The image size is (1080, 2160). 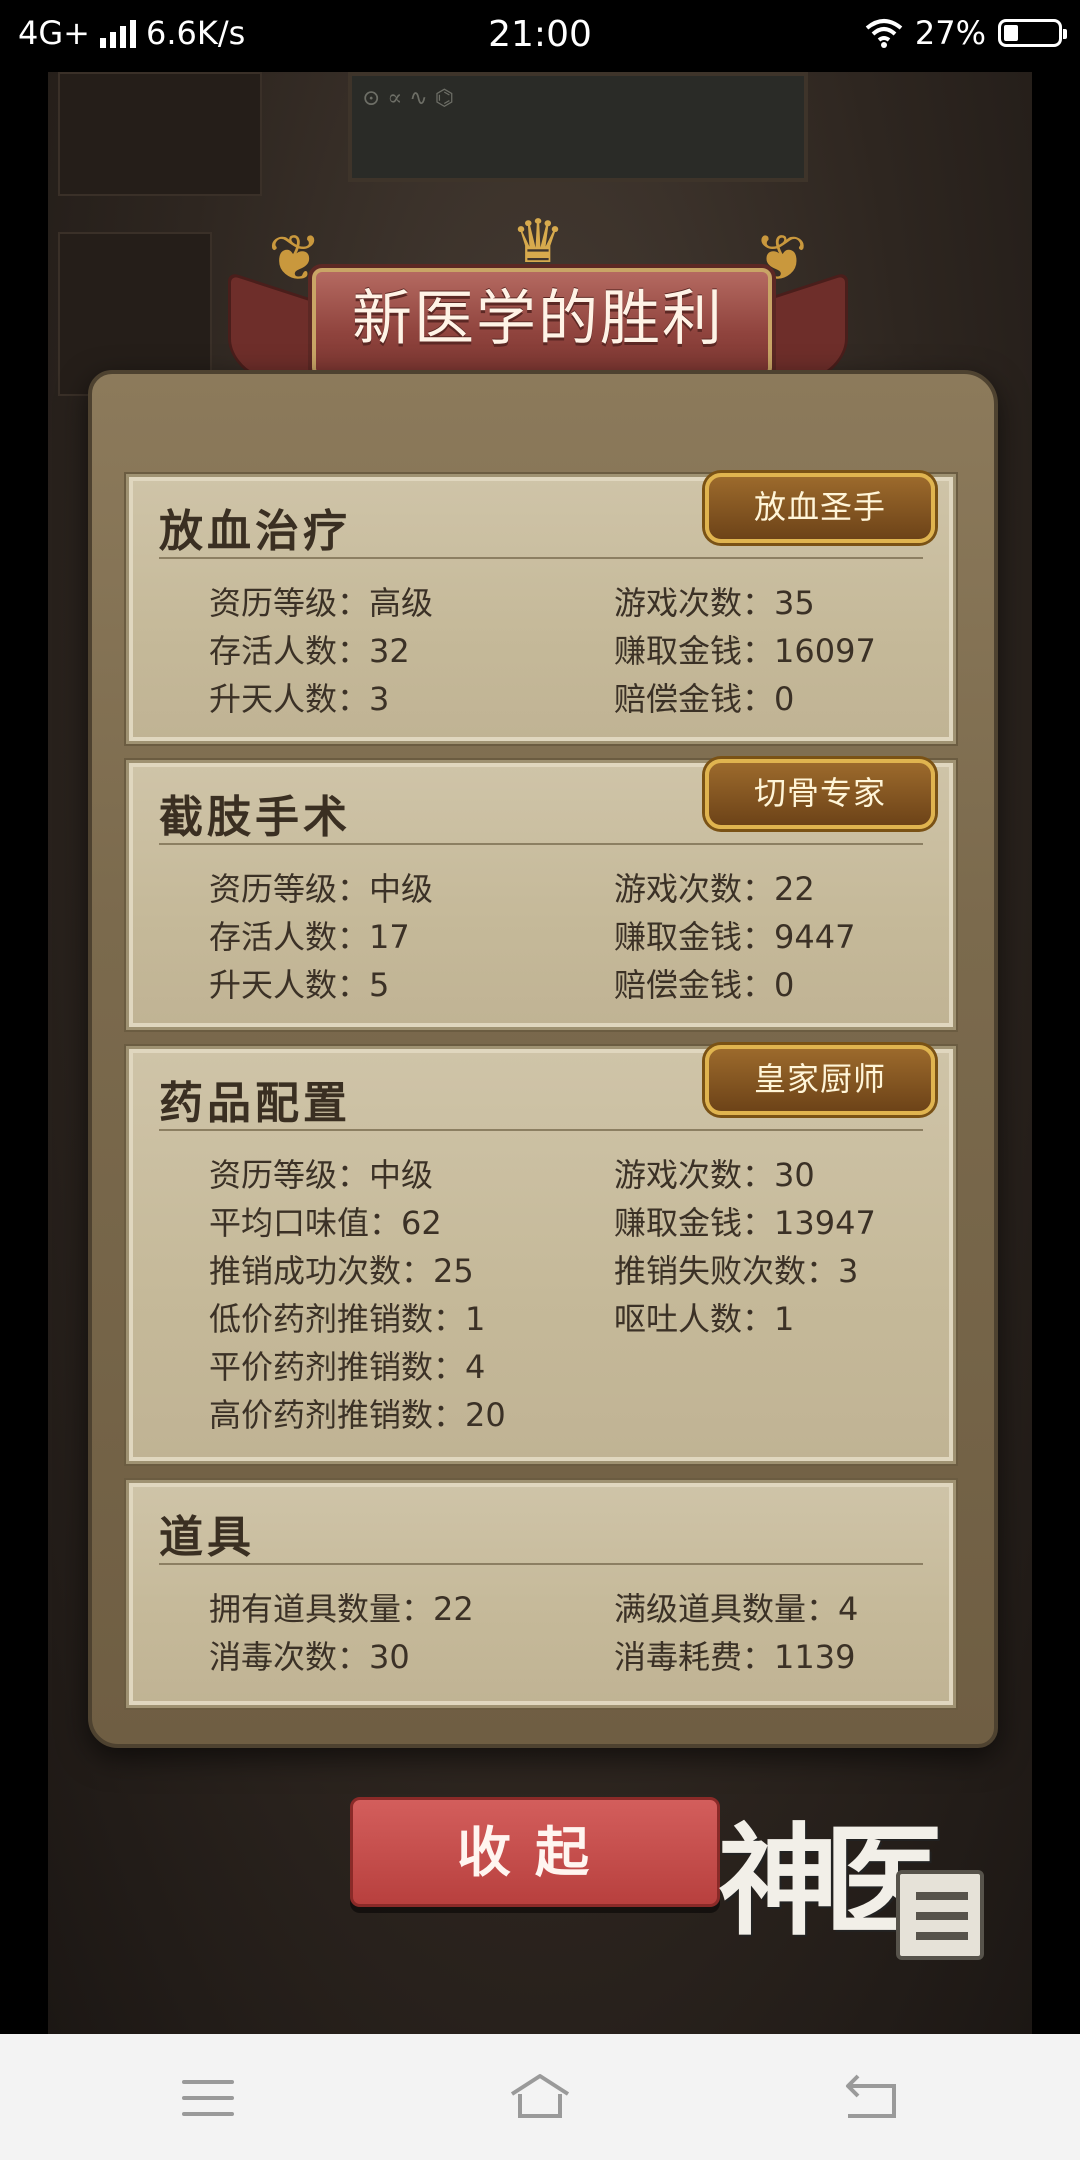 What do you see at coordinates (540, 36) in the screenshot?
I see `status-bar: 4G+ 6.6K/s 21:00 27%` at bounding box center [540, 36].